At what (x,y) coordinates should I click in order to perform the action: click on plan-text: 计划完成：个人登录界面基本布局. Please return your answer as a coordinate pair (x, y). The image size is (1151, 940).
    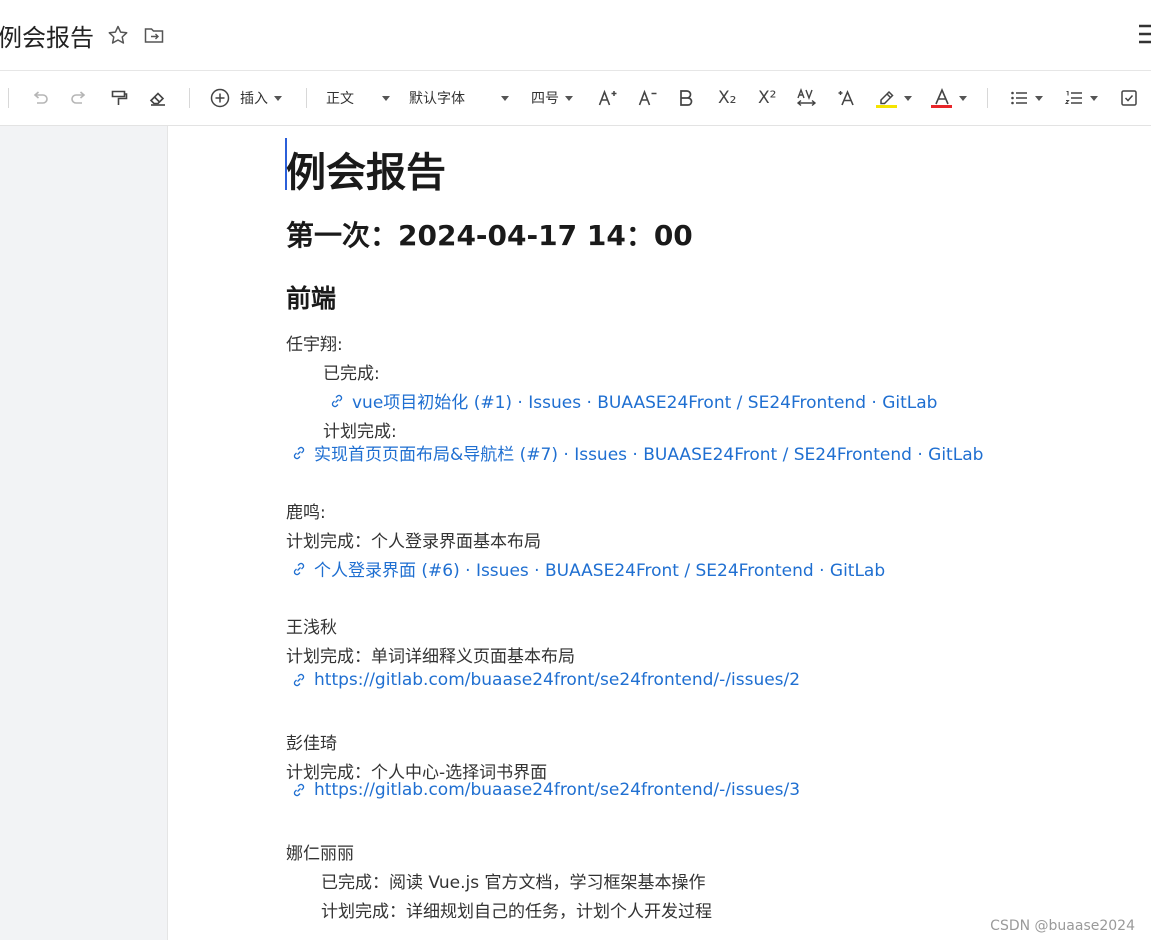
    Looking at the image, I should click on (413, 542).